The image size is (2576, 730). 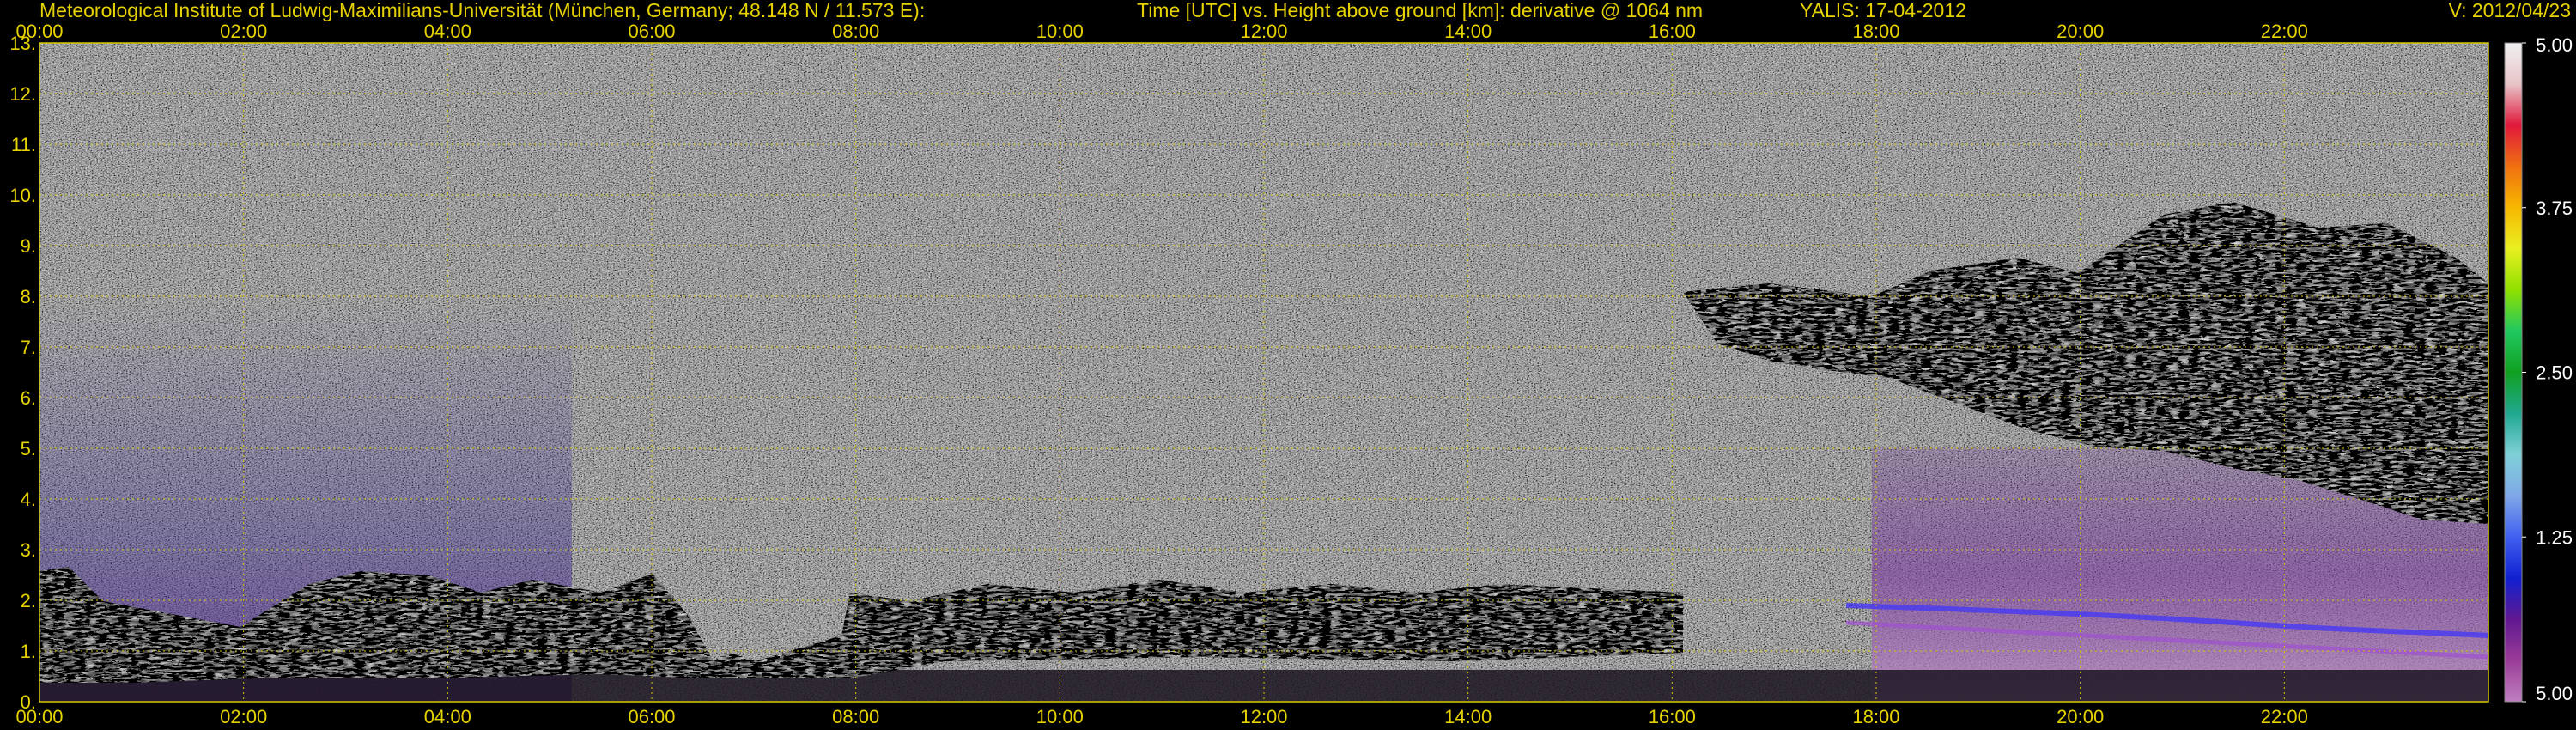 I want to click on colorbar-tick-label: 1.25, so click(x=2554, y=537).